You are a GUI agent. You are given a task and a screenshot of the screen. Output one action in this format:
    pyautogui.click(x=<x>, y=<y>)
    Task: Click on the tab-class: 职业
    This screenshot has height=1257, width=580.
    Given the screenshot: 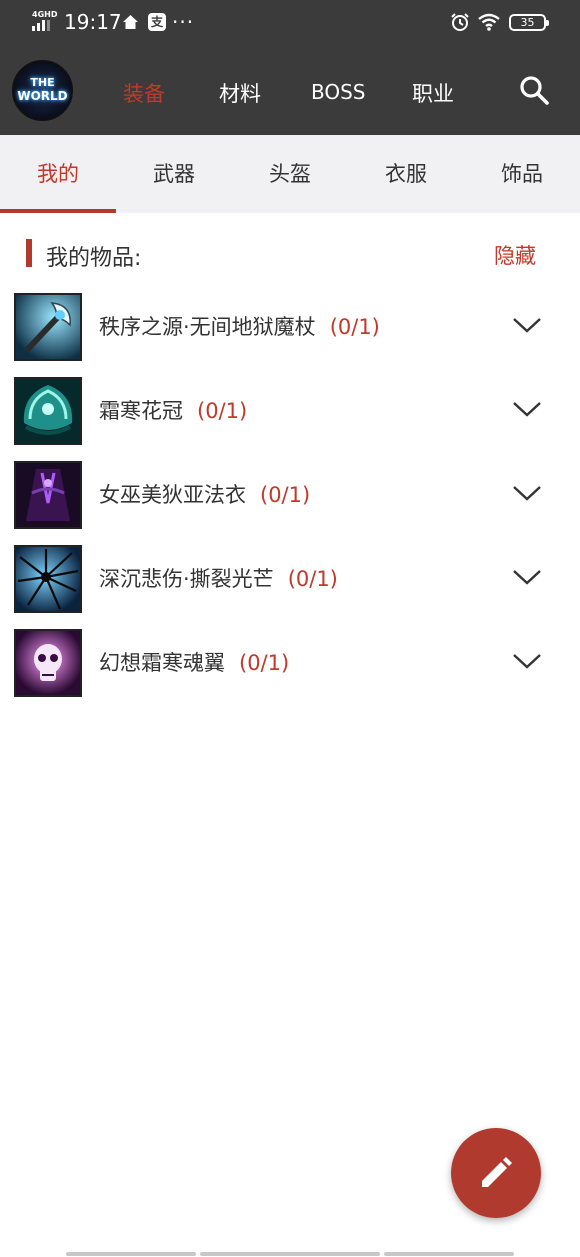 What is the action you would take?
    pyautogui.click(x=433, y=93)
    